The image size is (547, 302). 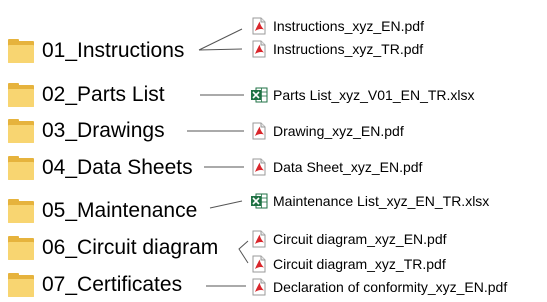 I want to click on folder-label: 01_Instructions, so click(x=113, y=50).